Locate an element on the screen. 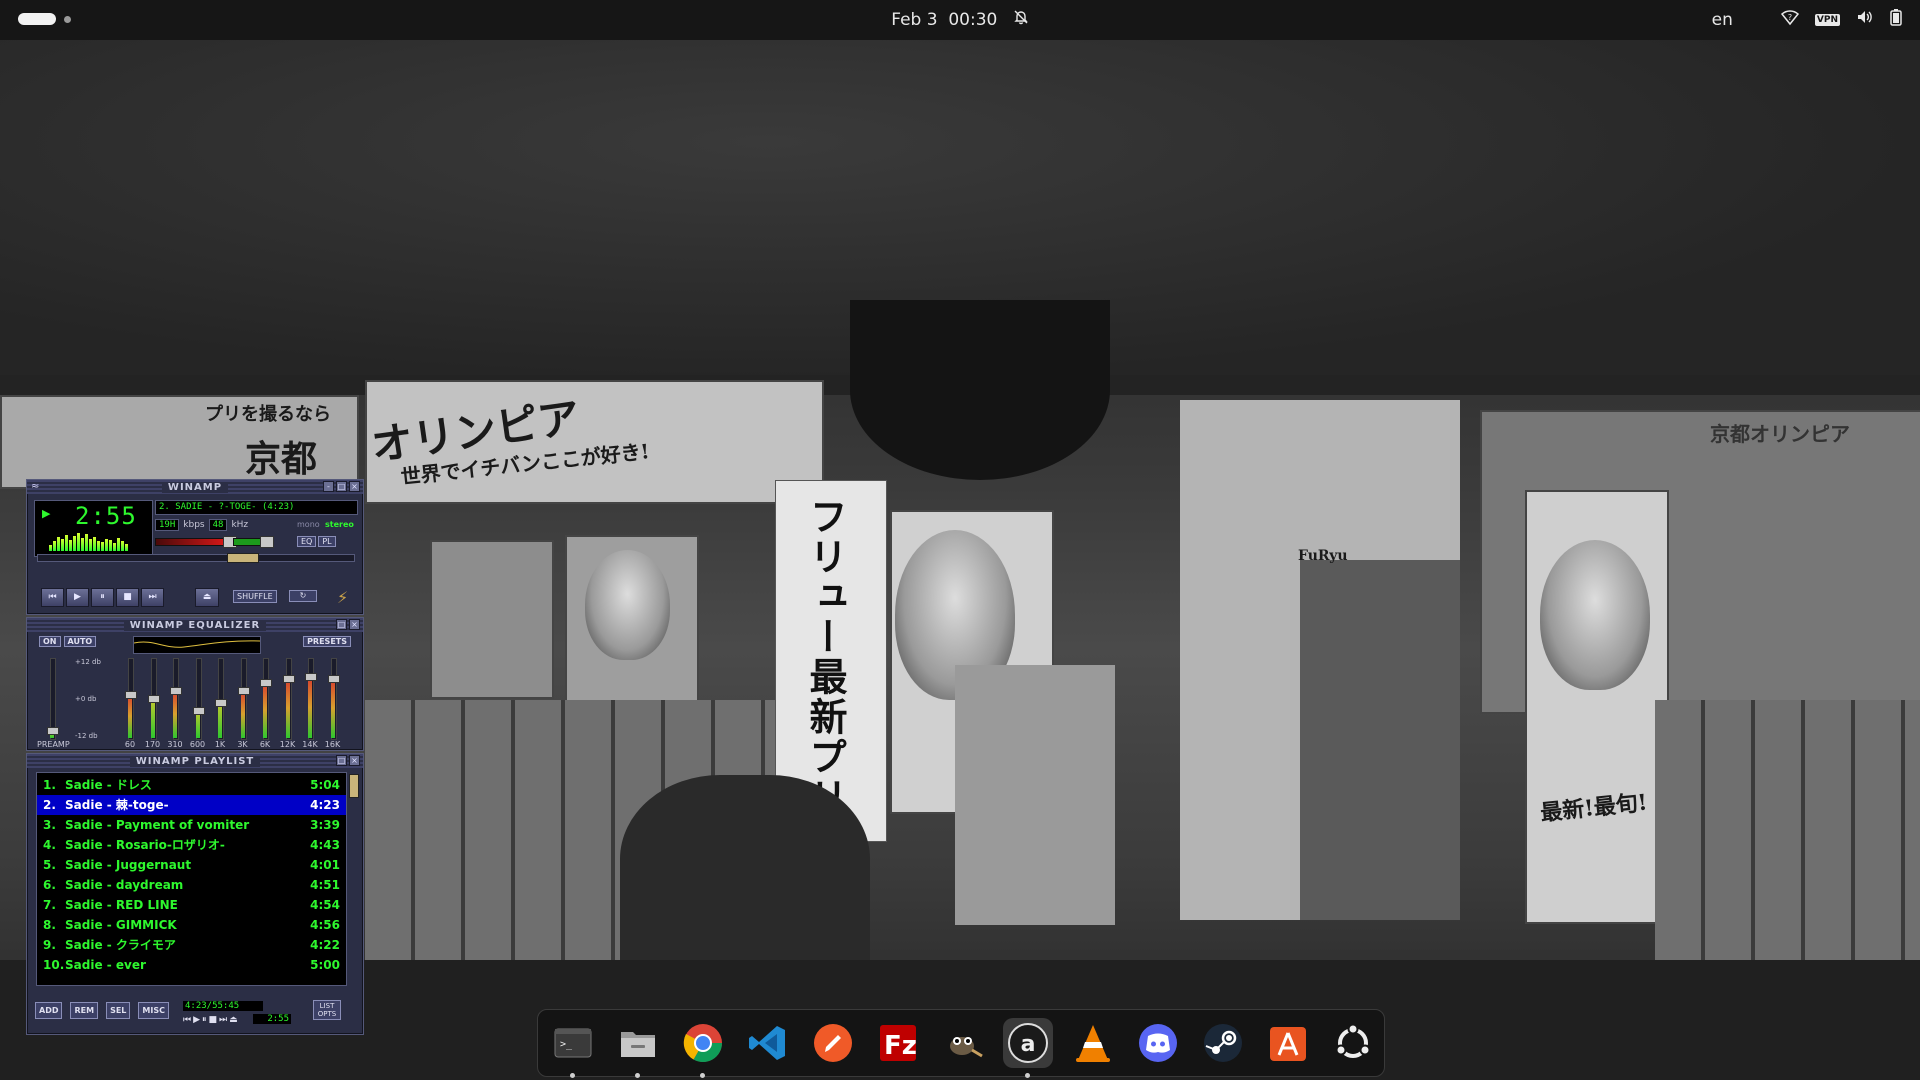 The width and height of the screenshot is (1920, 1080). pl-select-button: SEL is located at coordinates (118, 1010).